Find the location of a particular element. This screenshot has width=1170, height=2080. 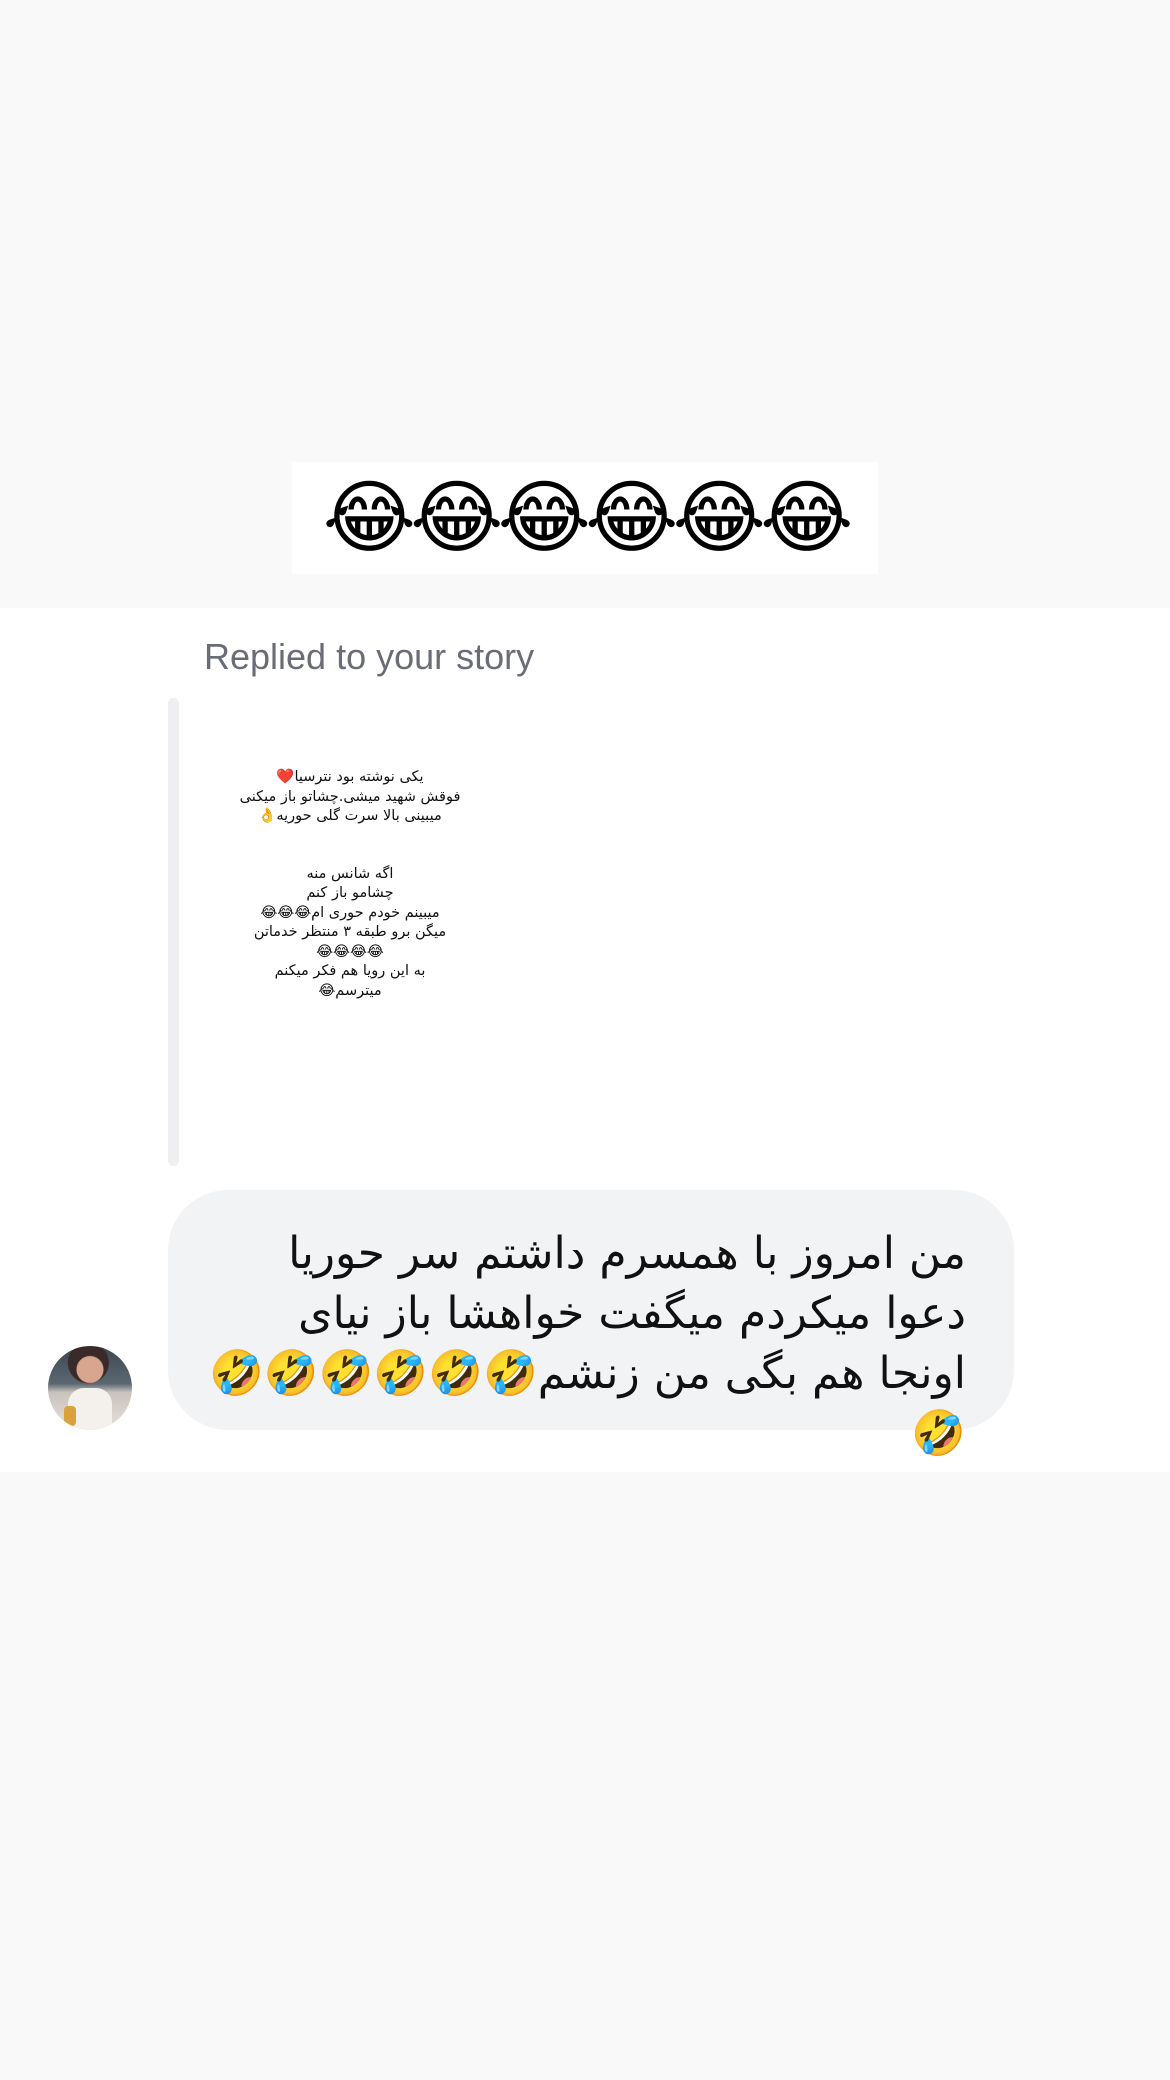

story-emoji-banner: 😂😂😂😂😂😂 is located at coordinates (585, 518).